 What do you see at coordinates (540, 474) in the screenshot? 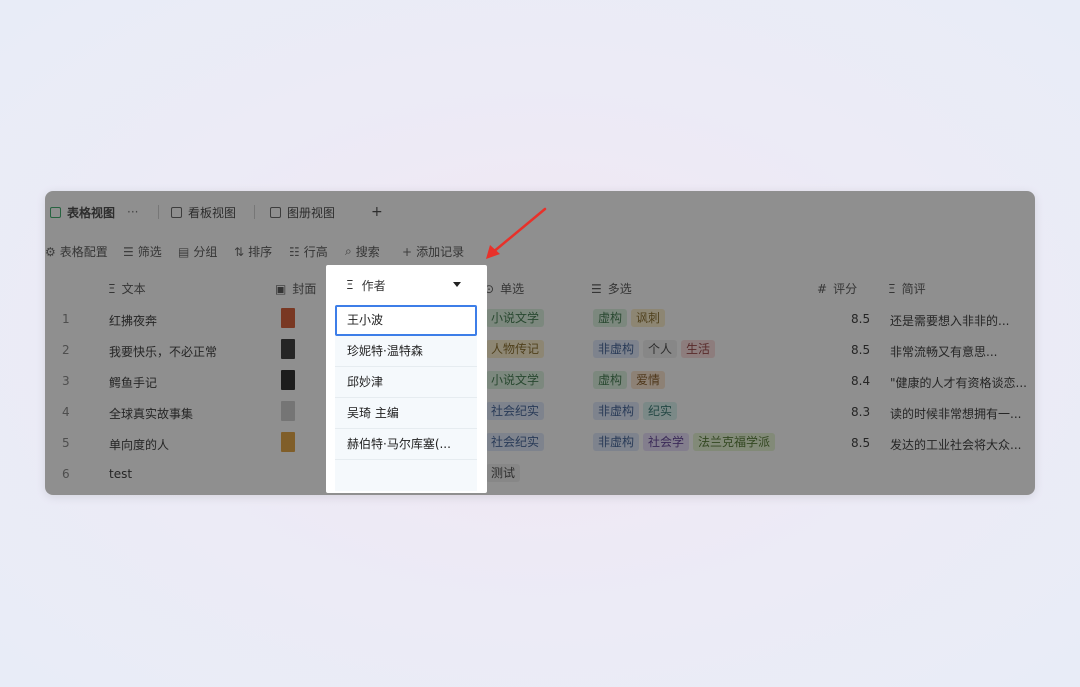
I see `table-row: 6 test 测试` at bounding box center [540, 474].